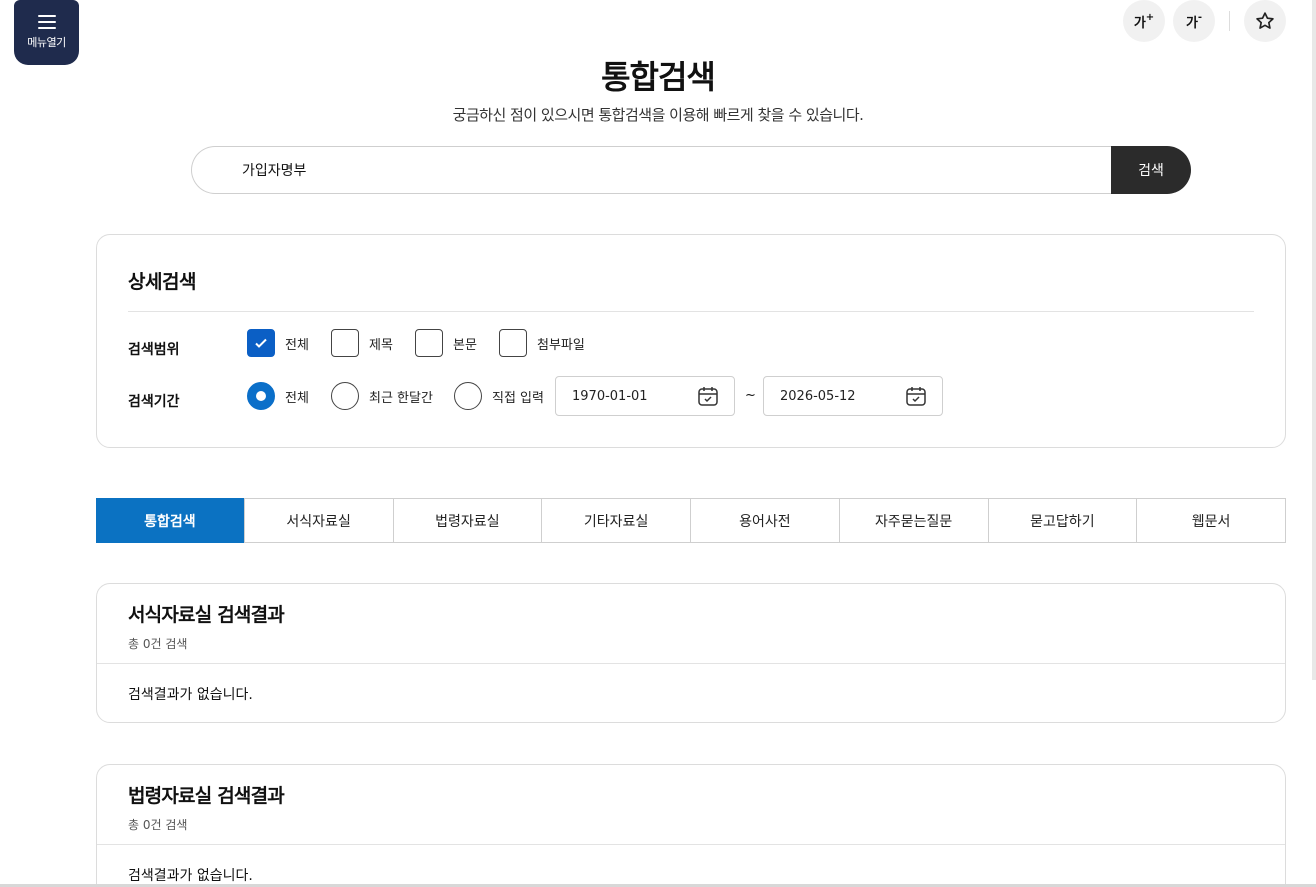  Describe the element at coordinates (154, 402) in the screenshot. I see `period-label: 검색기간` at that location.